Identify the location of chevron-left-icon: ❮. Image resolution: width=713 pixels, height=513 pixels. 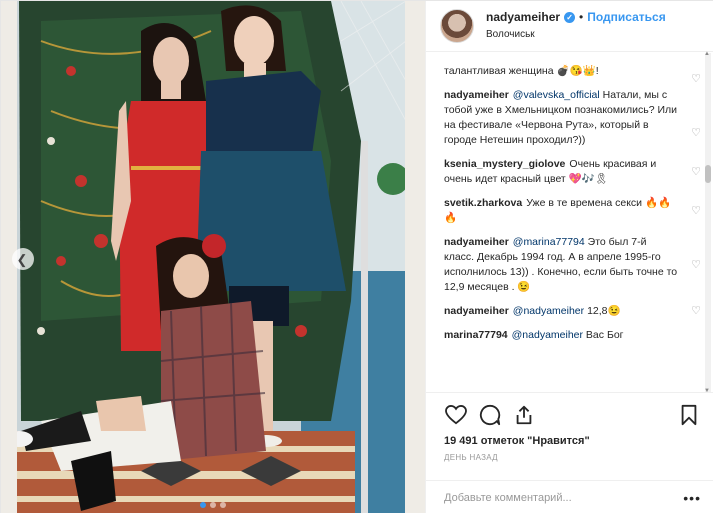
(22, 259).